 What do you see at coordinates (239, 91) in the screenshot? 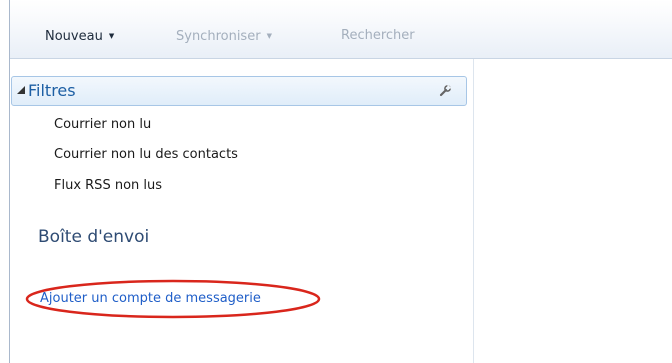
I see `filters-header: Filtres` at bounding box center [239, 91].